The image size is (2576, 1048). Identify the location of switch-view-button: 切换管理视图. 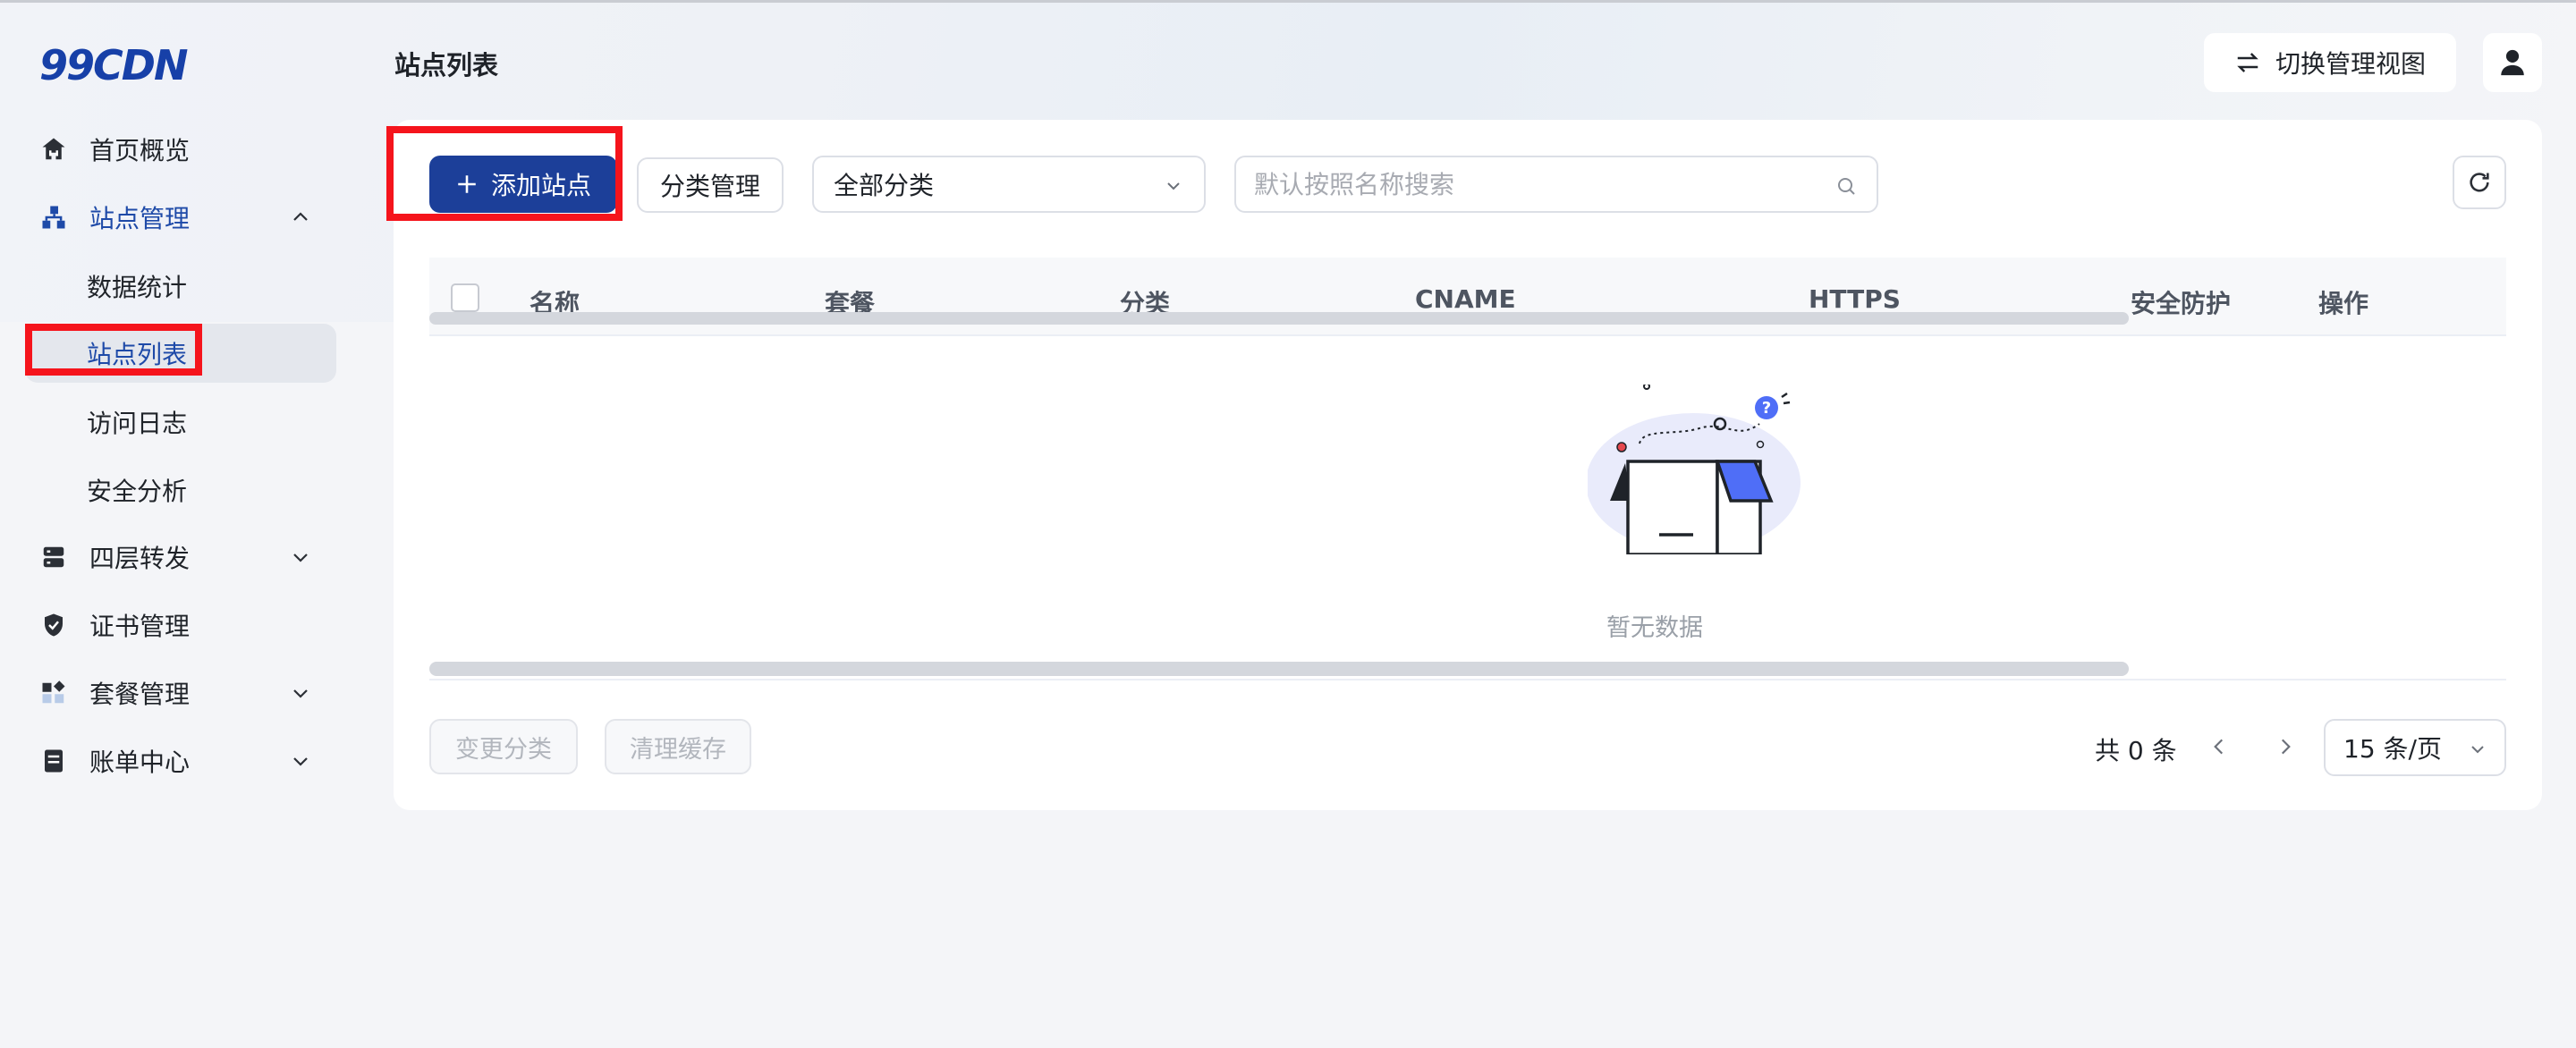
(2330, 62).